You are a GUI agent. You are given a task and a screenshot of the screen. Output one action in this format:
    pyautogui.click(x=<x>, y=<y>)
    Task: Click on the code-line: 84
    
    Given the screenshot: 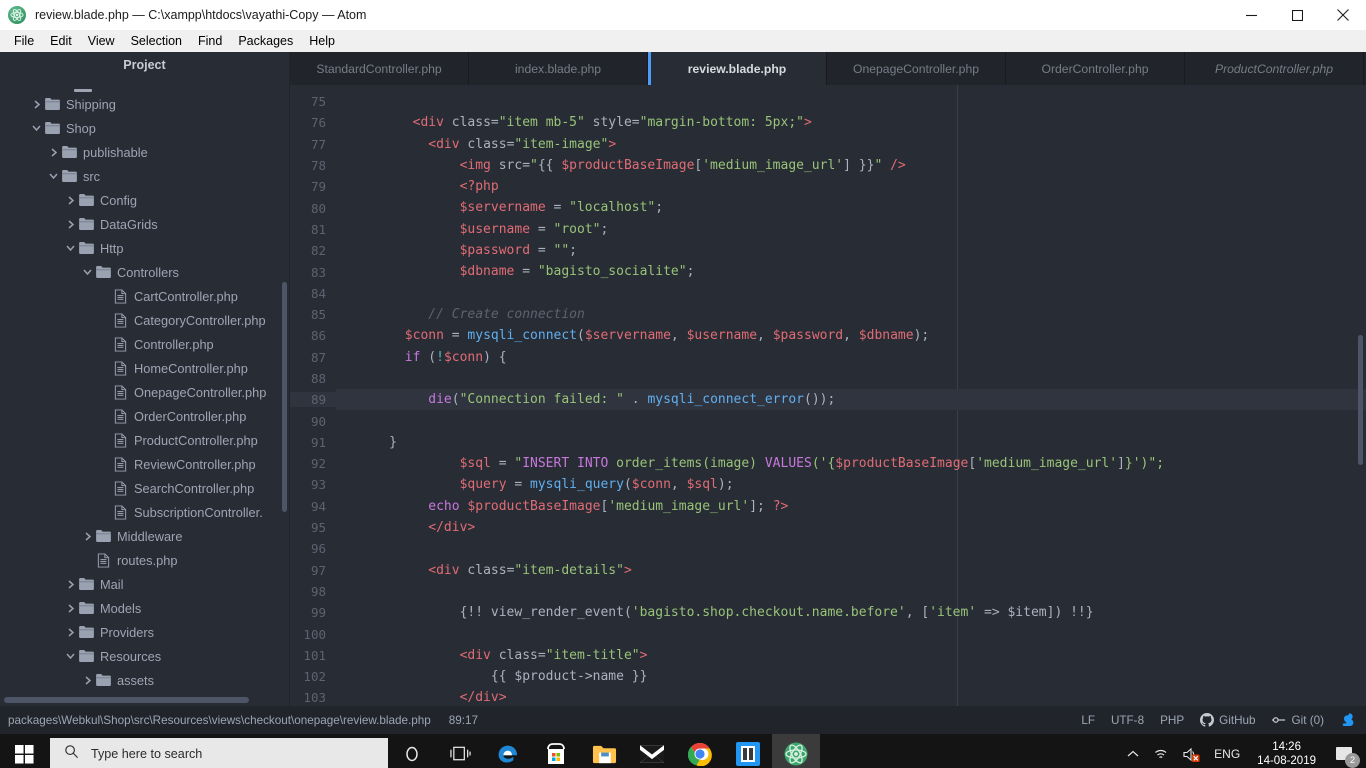 What is the action you would take?
    pyautogui.click(x=828, y=293)
    